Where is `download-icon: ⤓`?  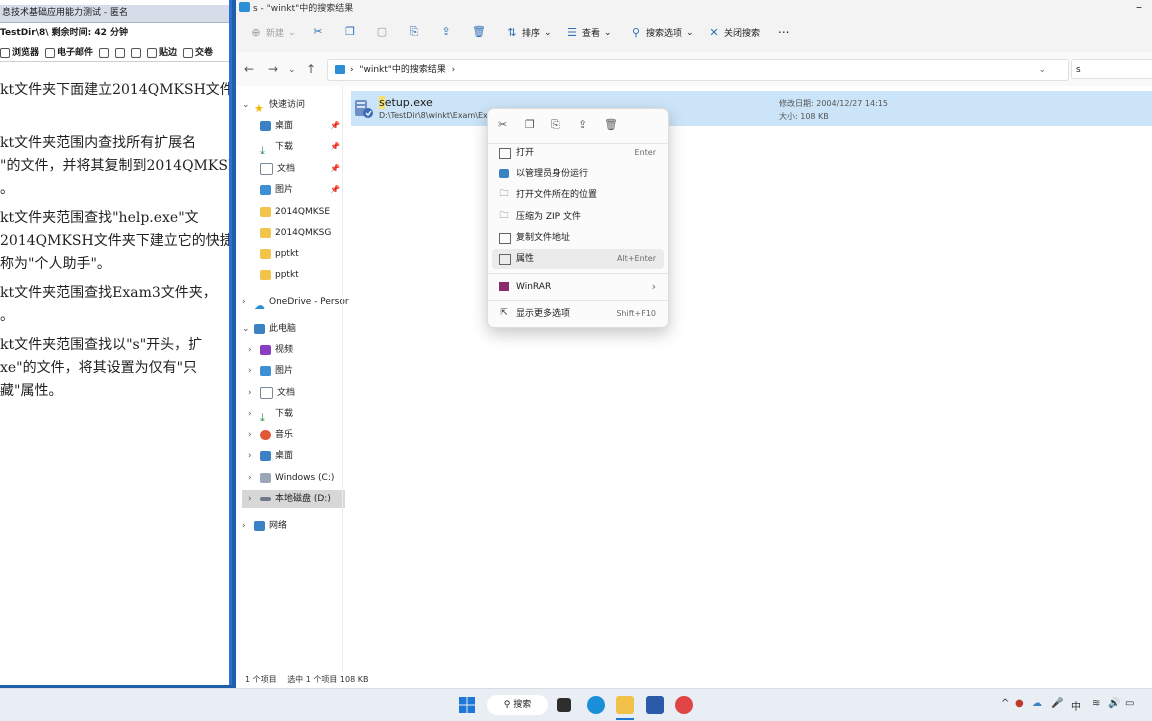 download-icon: ⤓ is located at coordinates (262, 417).